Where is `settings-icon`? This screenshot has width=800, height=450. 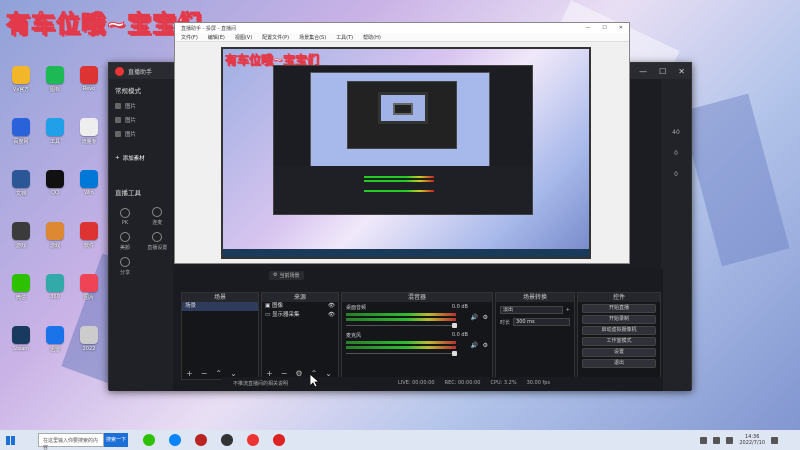 settings-icon is located at coordinates (157, 237).